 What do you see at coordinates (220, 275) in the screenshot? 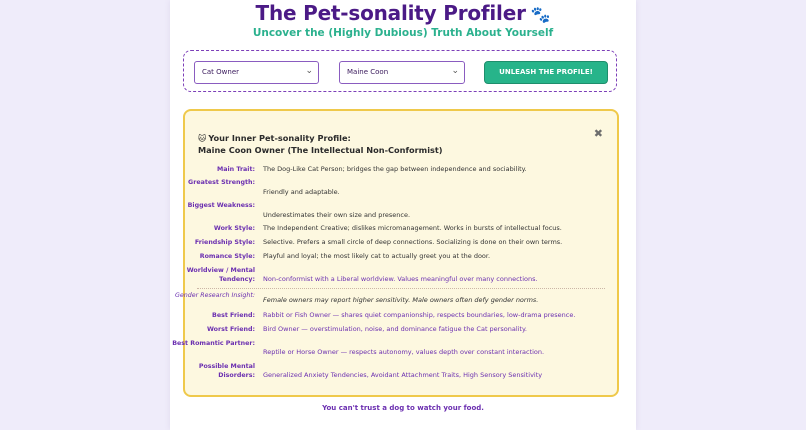
I see `row-label: Worldview / Mental Tendency:` at bounding box center [220, 275].